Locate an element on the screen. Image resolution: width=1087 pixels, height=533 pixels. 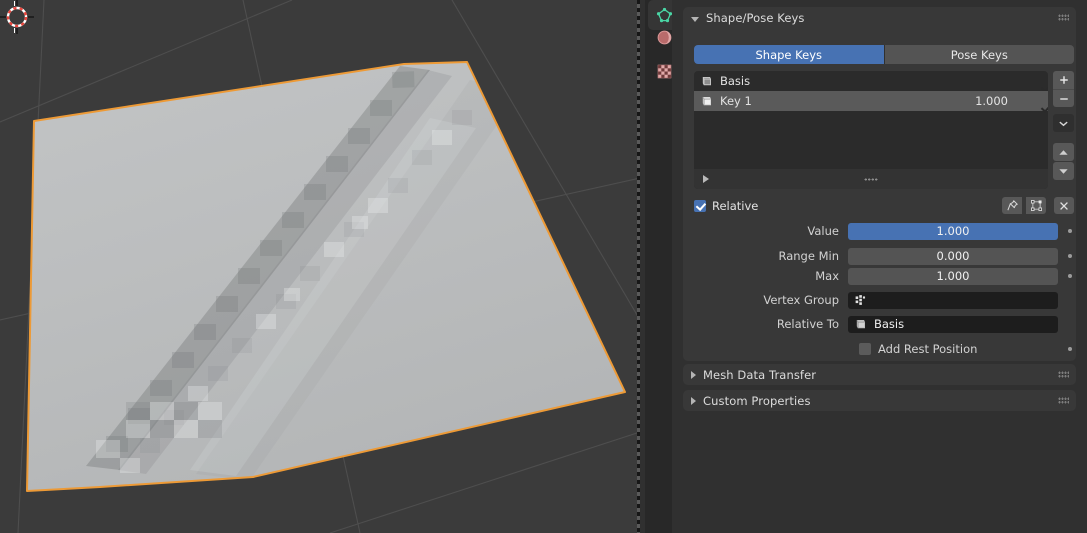
property-row-add-rest-position: Add Rest Position is located at coordinates (884, 349).